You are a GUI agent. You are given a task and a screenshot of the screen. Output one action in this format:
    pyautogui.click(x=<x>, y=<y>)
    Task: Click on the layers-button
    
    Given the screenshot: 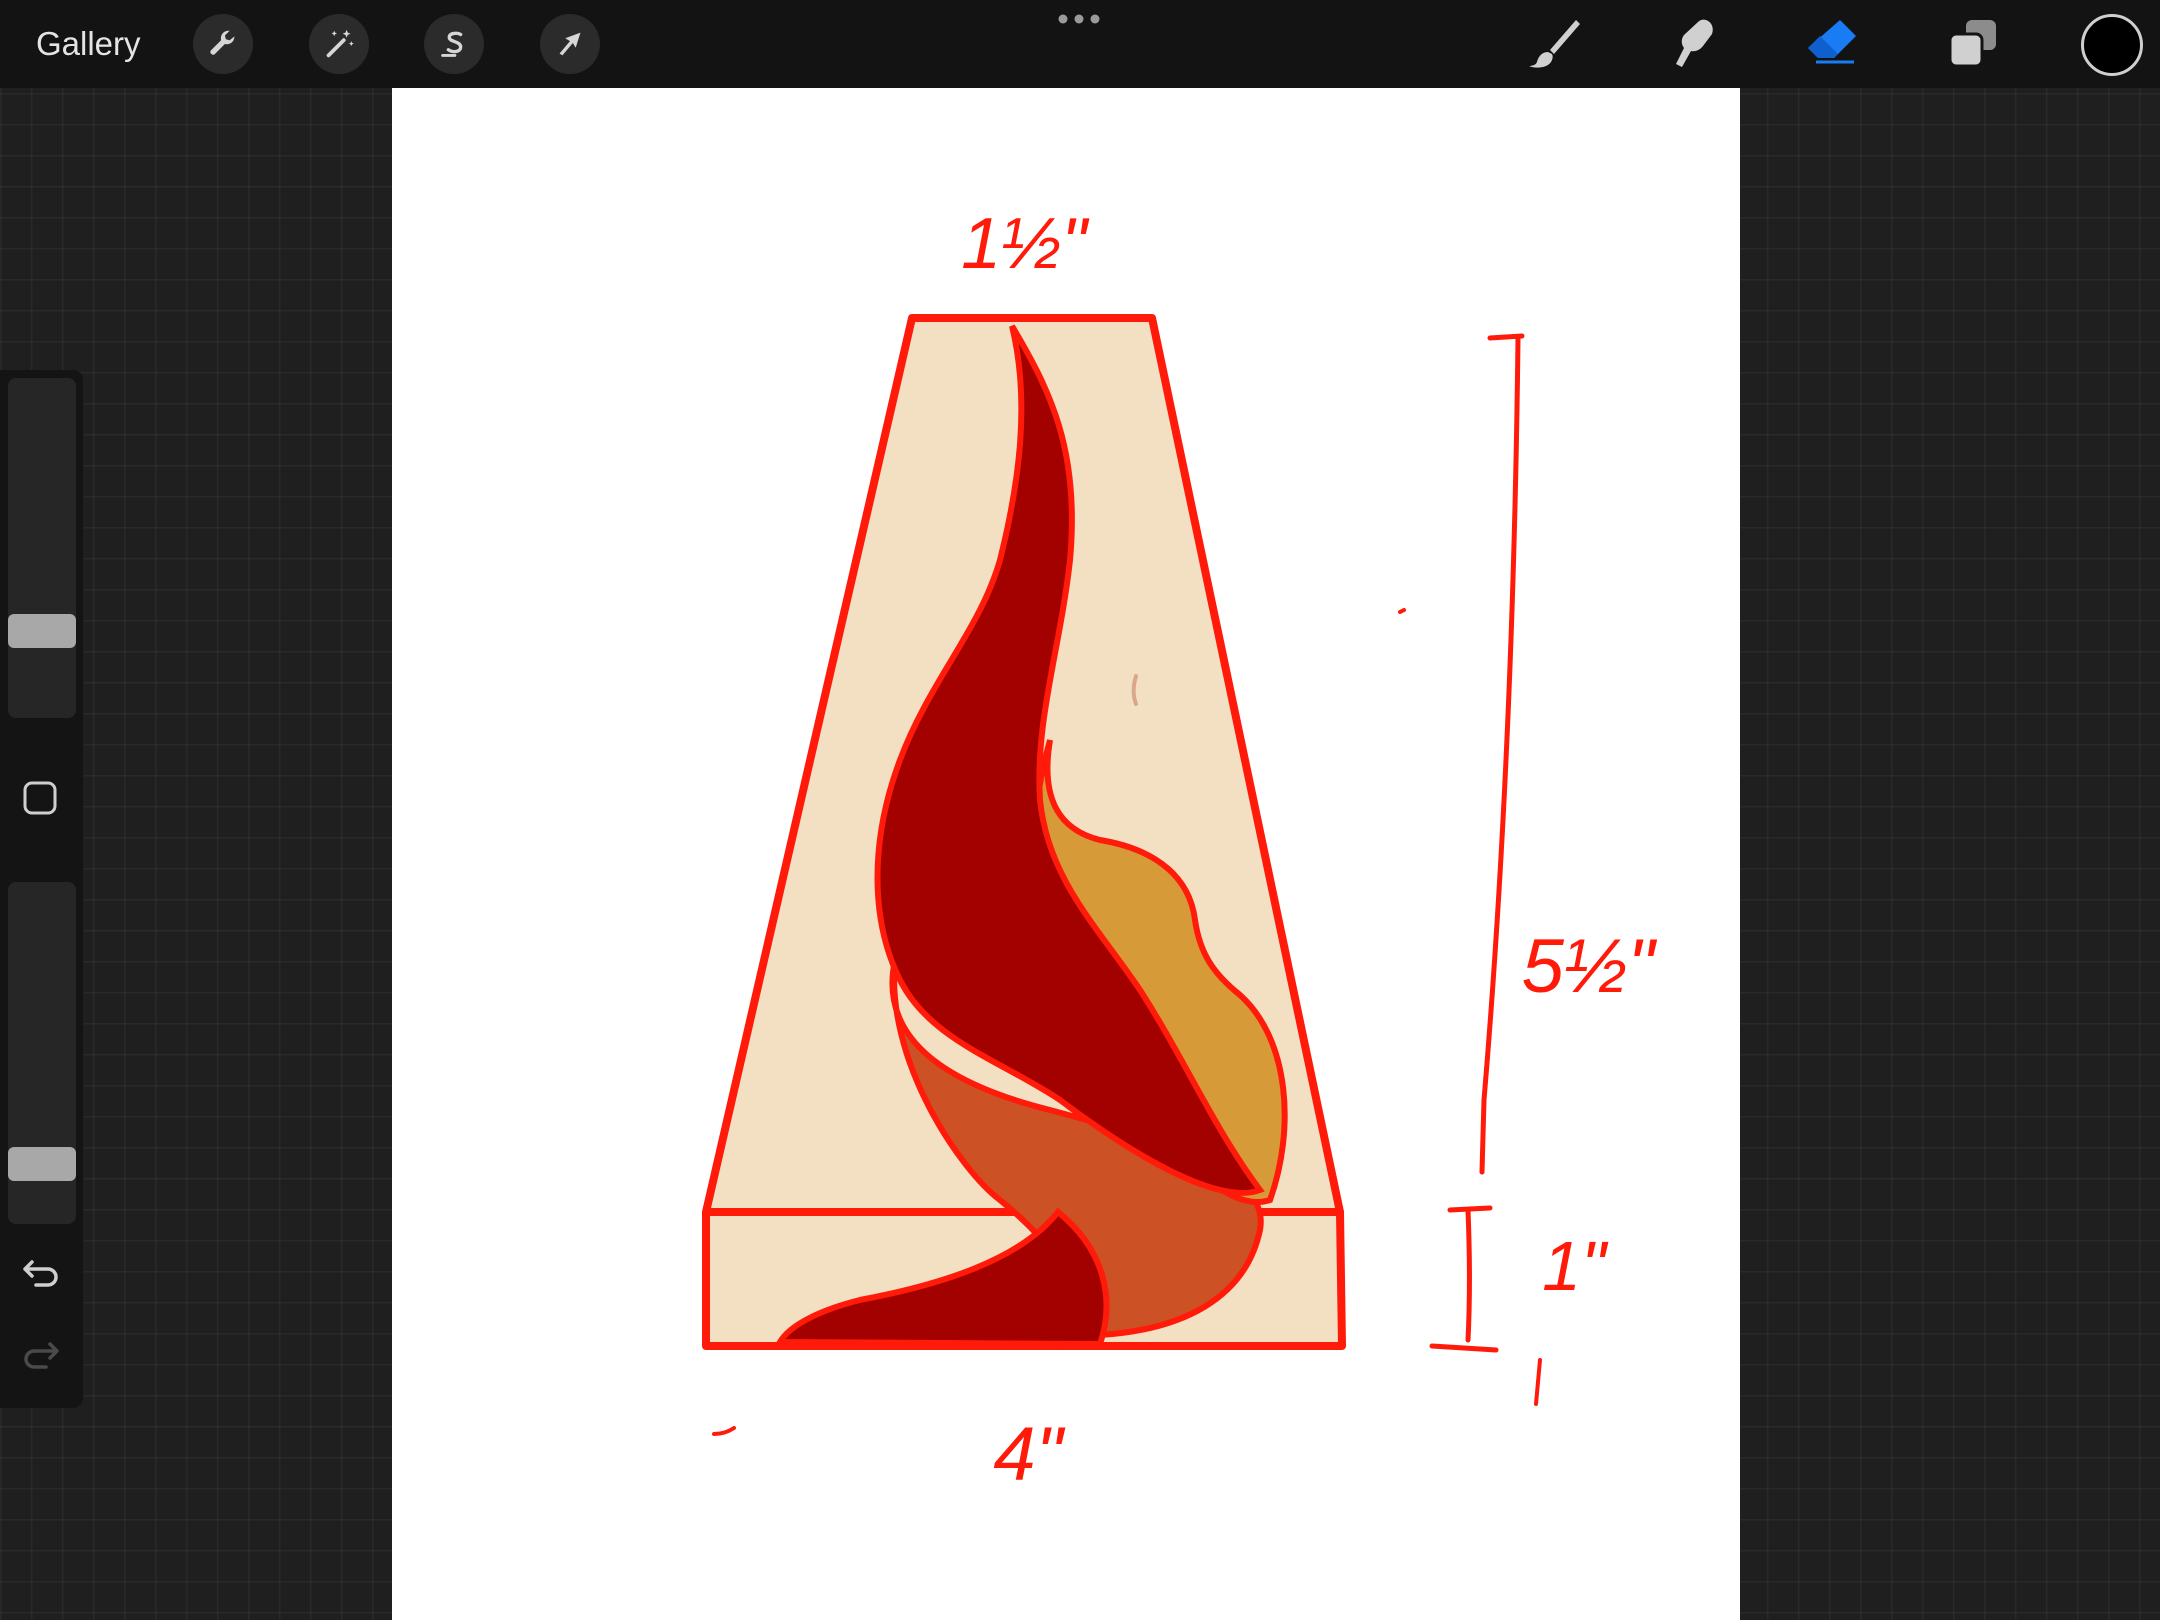 What is the action you would take?
    pyautogui.click(x=1973, y=44)
    